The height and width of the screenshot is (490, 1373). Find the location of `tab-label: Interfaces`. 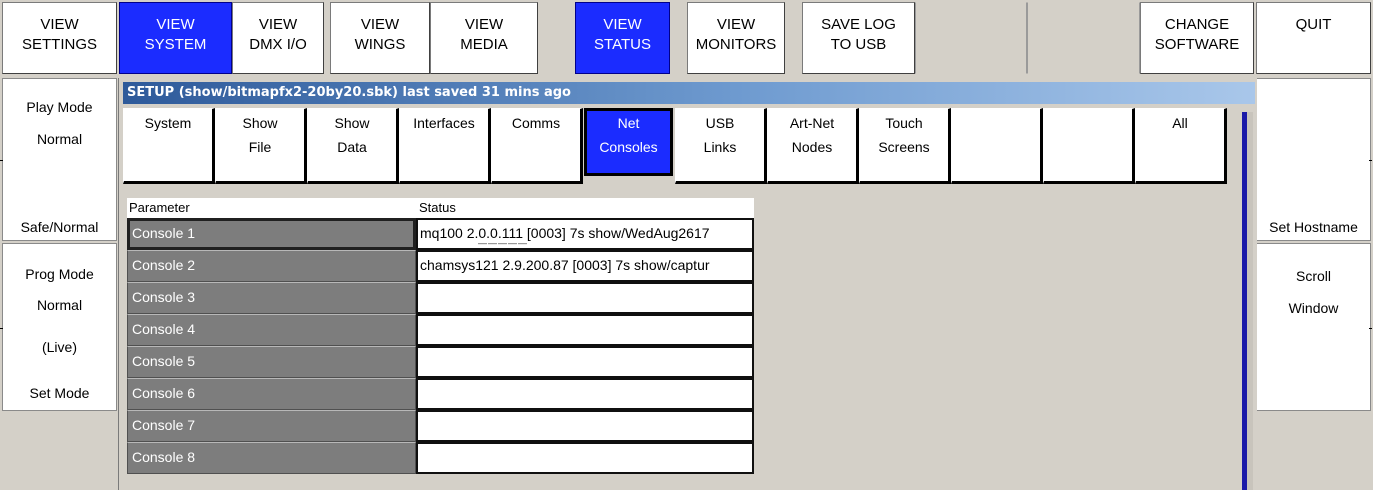

tab-label: Interfaces is located at coordinates (444, 123).